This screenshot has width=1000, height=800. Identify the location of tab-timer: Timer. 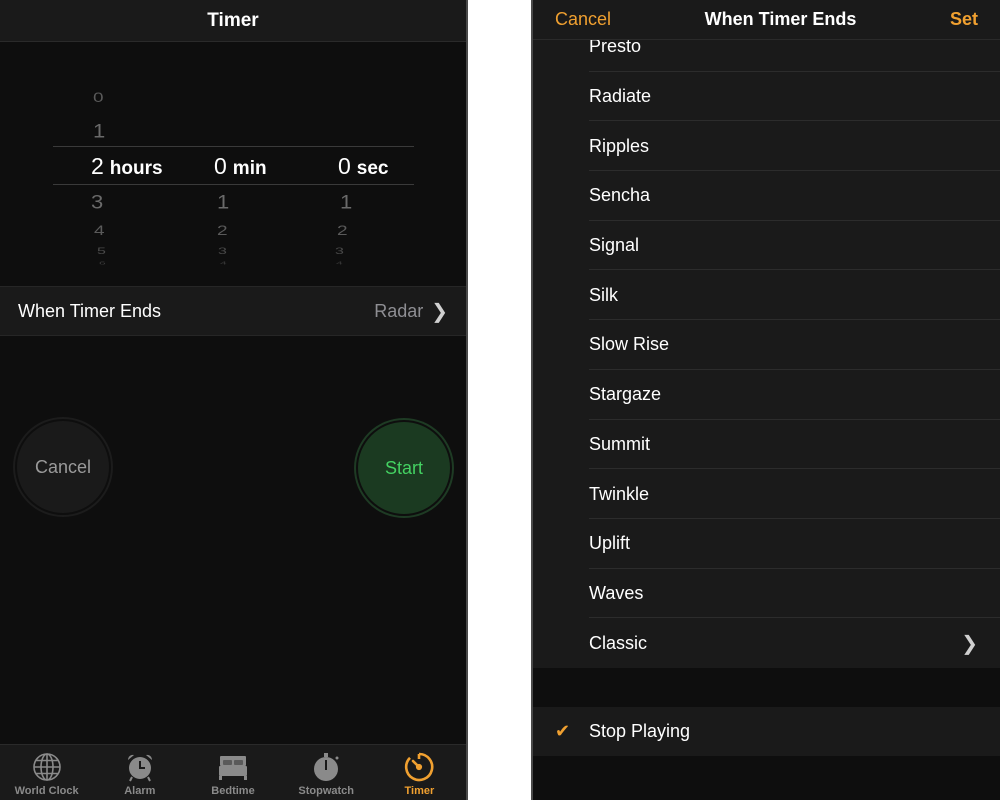
(419, 772).